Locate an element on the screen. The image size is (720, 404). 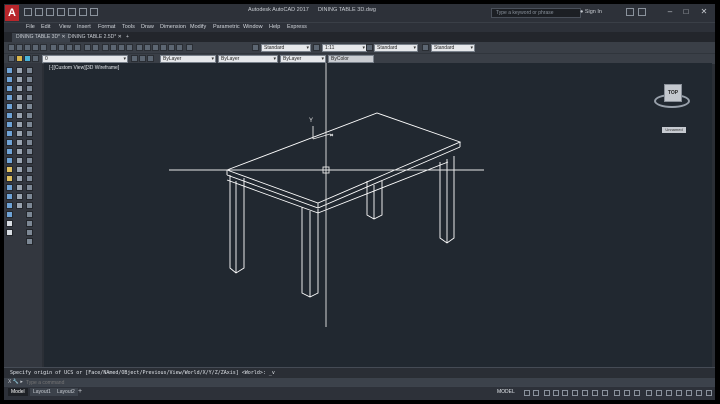
table-icon is located at coordinates (9, 223).